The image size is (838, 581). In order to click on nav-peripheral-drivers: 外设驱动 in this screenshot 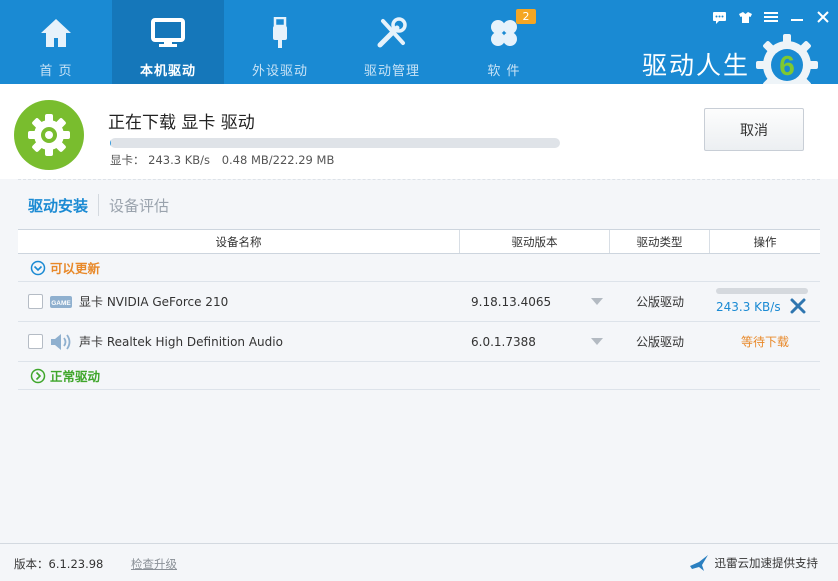, I will do `click(280, 42)`.